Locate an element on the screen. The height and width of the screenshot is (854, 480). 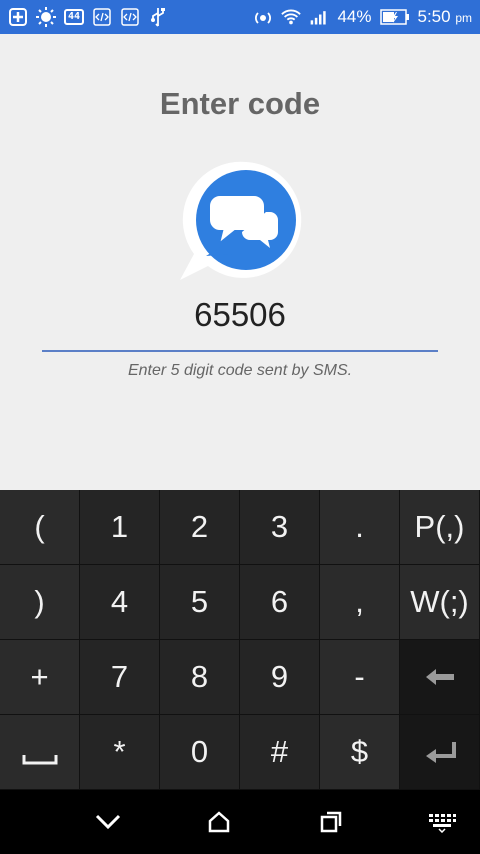
key-5: 5 is located at coordinates (200, 602).